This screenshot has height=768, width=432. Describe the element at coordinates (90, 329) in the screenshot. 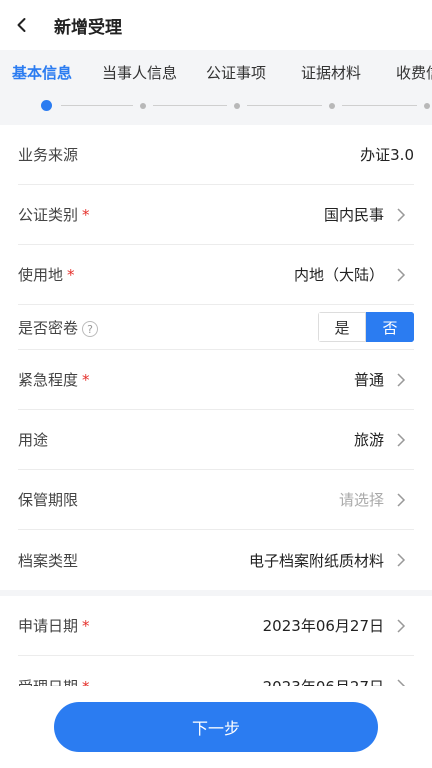

I see `help-icon: ?` at that location.